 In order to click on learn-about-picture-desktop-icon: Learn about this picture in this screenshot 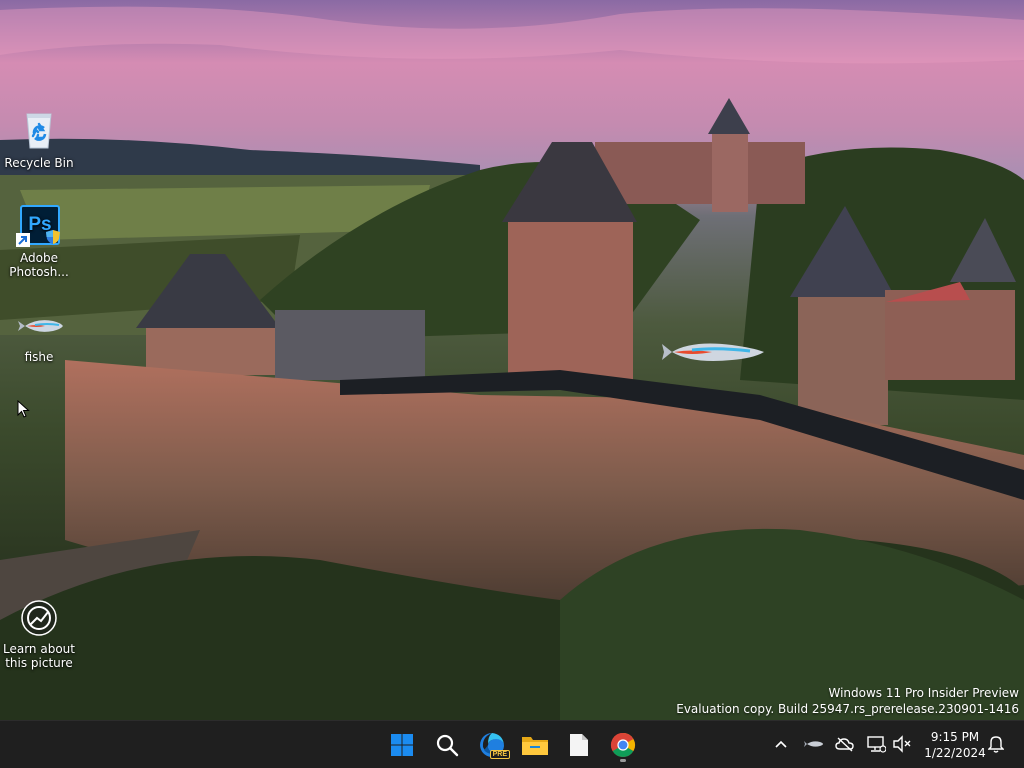, I will do `click(39, 635)`.